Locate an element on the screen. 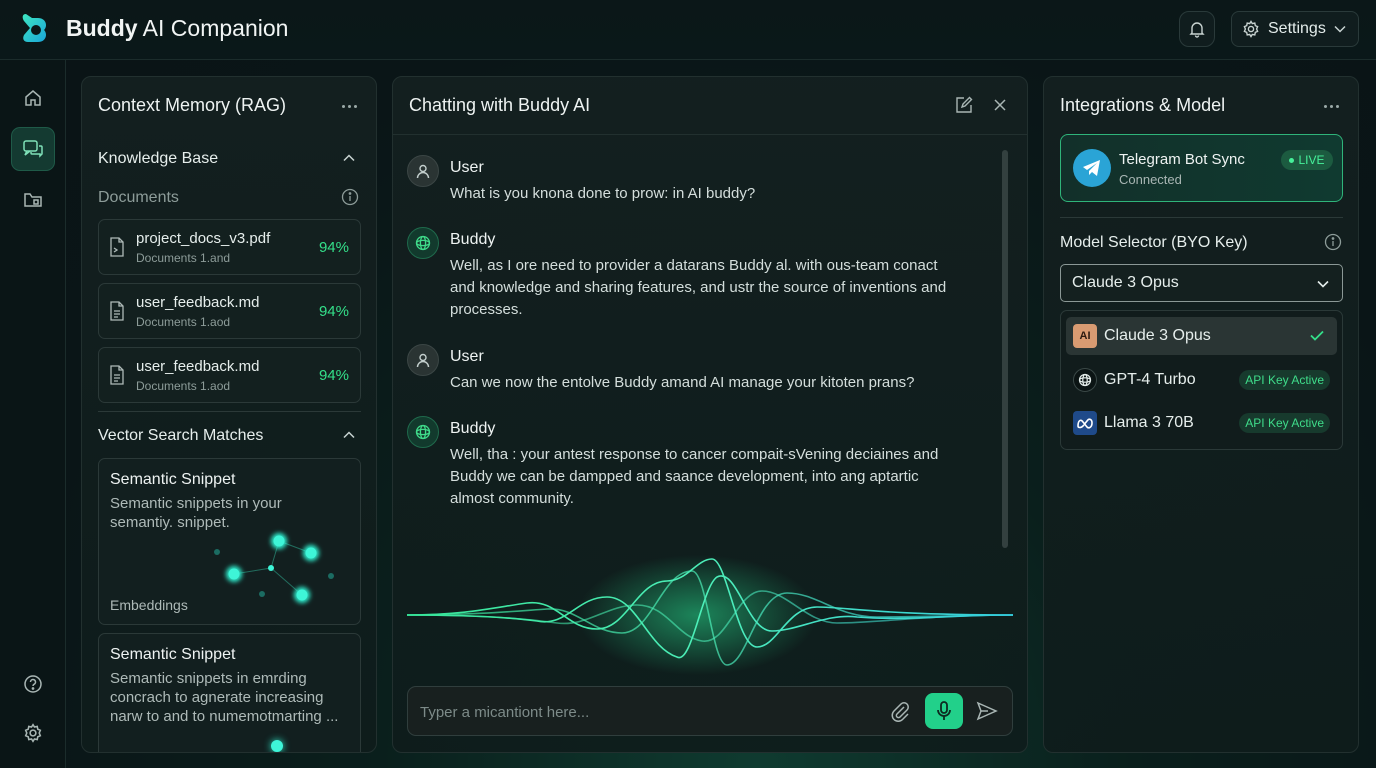 Image resolution: width=1376 pixels, height=768 pixels. voice-waveform is located at coordinates (710, 615).